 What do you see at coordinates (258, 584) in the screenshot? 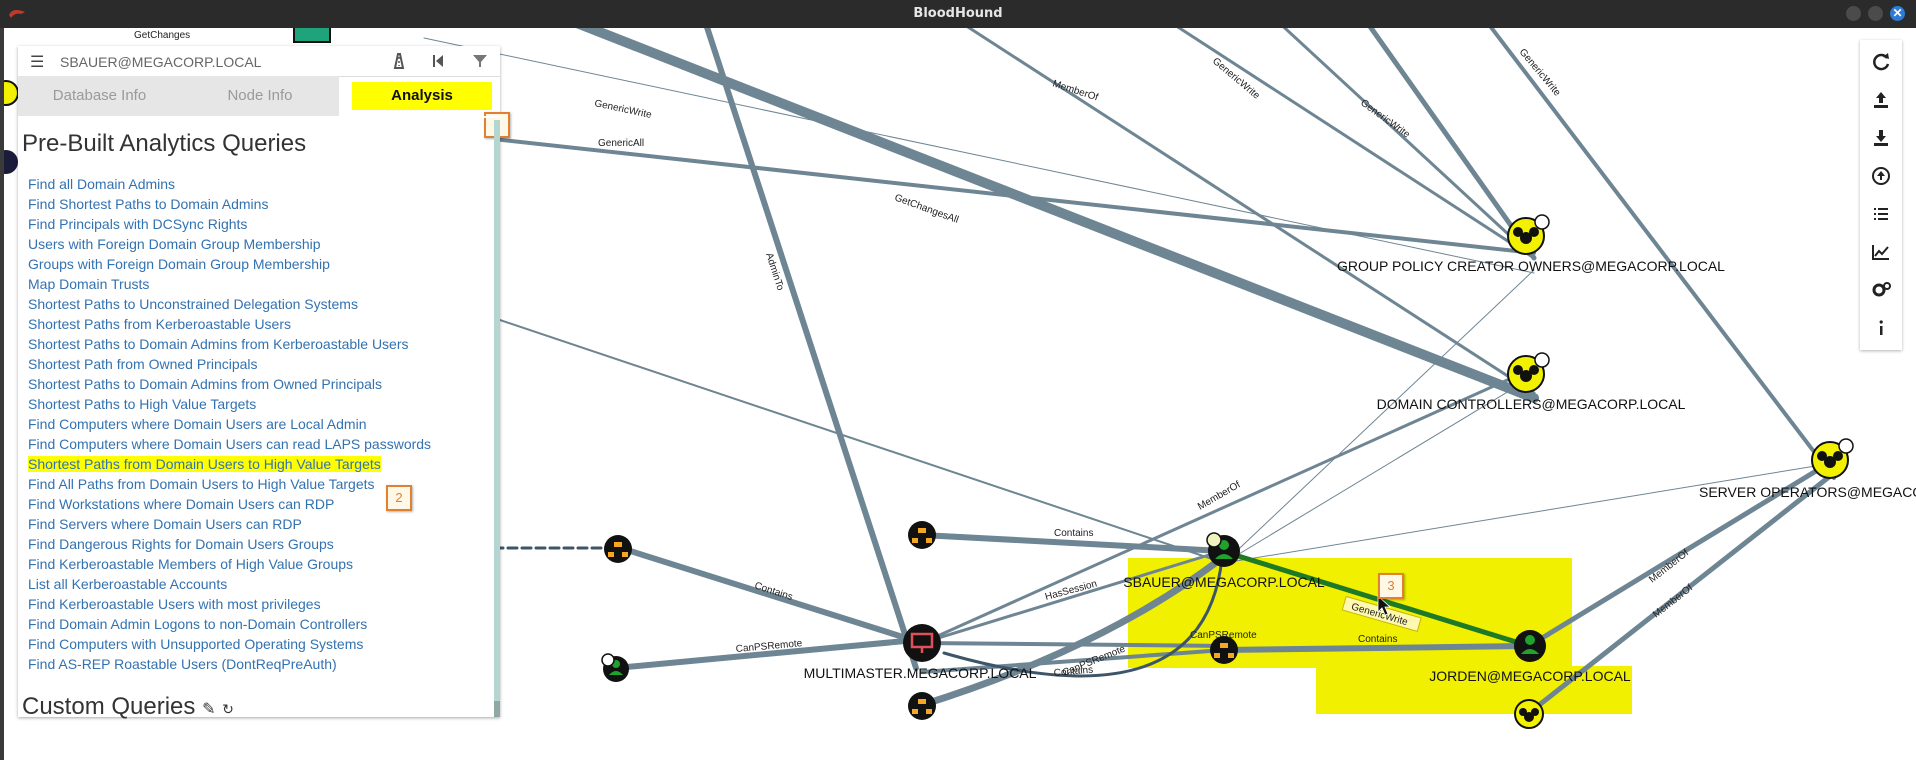
I see `prebuilt-query-item: List all Kerberoastable Accounts` at bounding box center [258, 584].